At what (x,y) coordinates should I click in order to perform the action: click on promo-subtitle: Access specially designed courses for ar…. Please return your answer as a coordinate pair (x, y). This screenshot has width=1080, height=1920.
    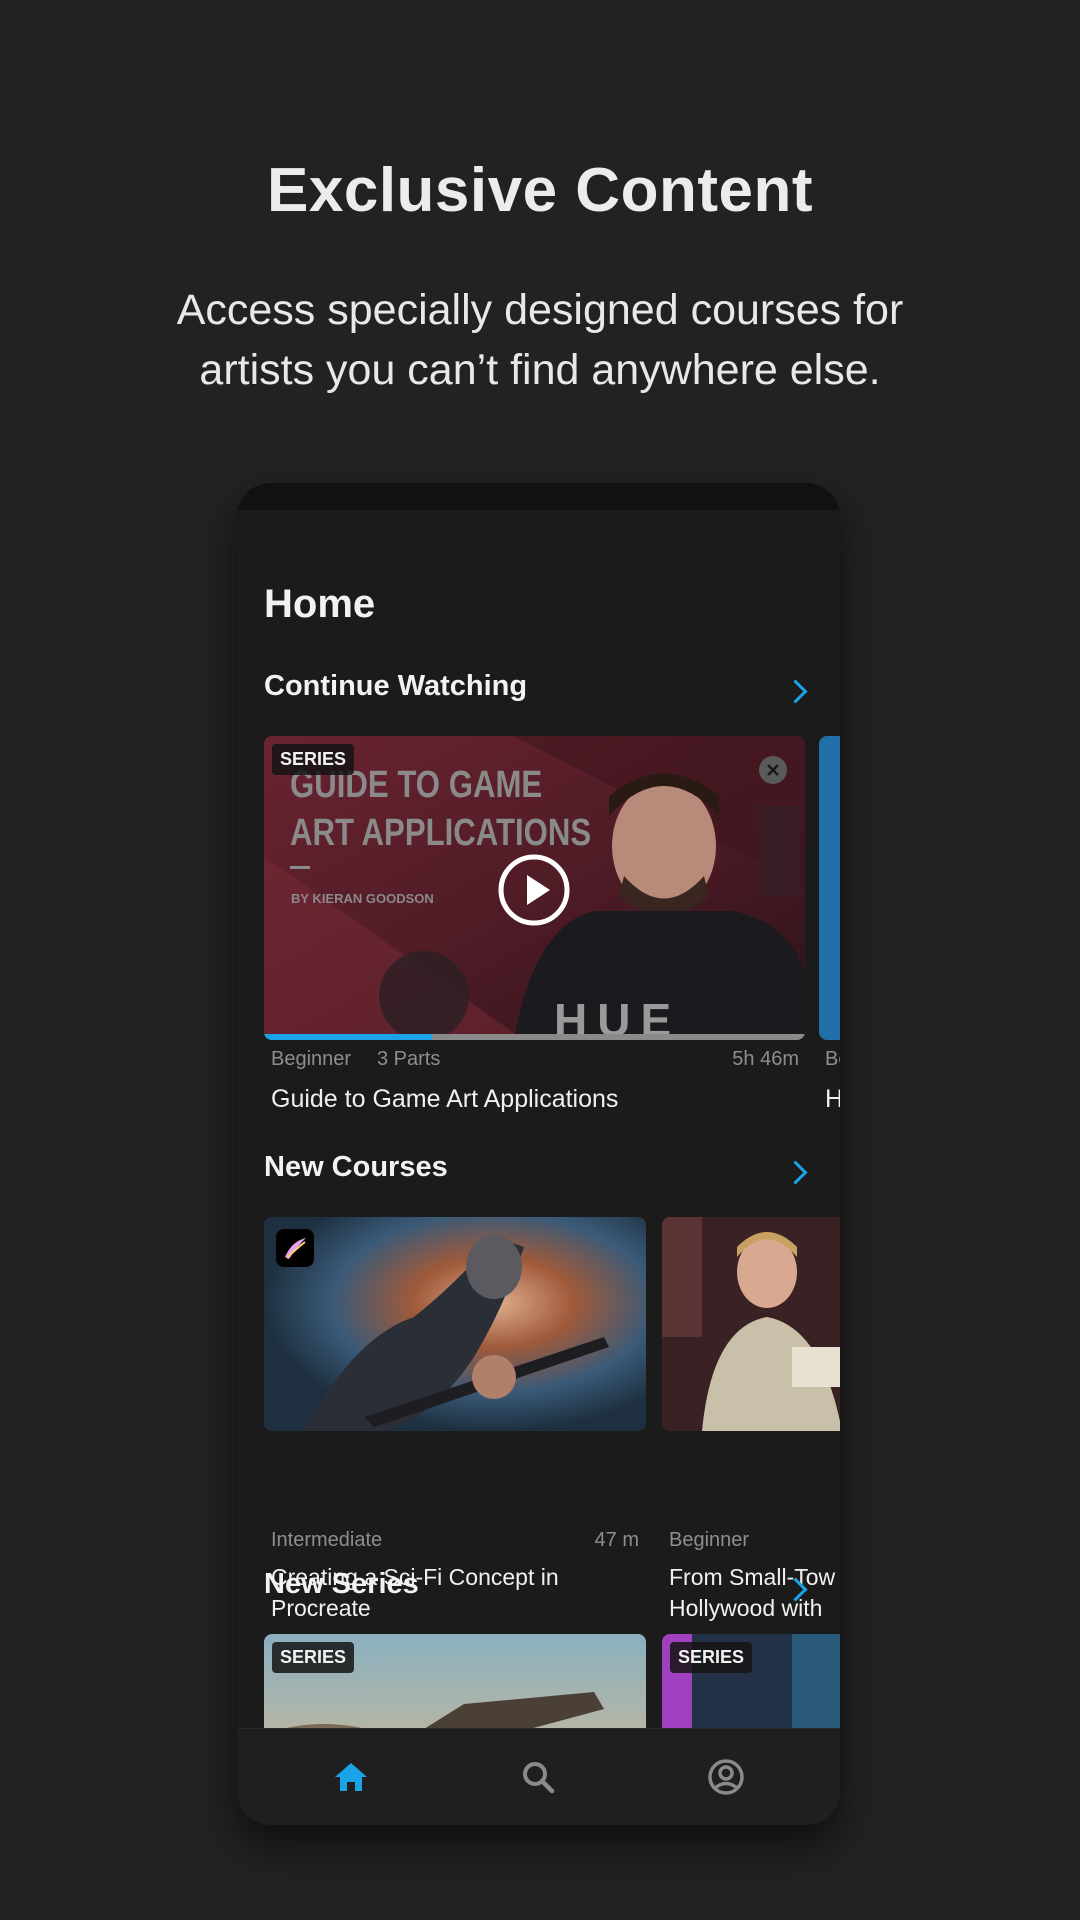
    Looking at the image, I should click on (540, 340).